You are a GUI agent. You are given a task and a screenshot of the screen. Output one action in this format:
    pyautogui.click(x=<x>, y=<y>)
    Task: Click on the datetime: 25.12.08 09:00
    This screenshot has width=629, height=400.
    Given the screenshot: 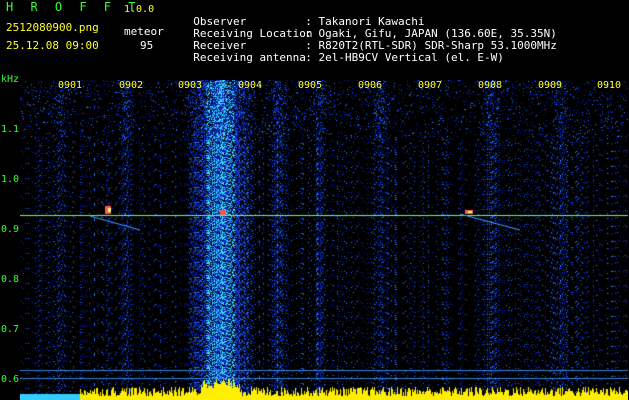 What is the action you would take?
    pyautogui.click(x=52, y=45)
    